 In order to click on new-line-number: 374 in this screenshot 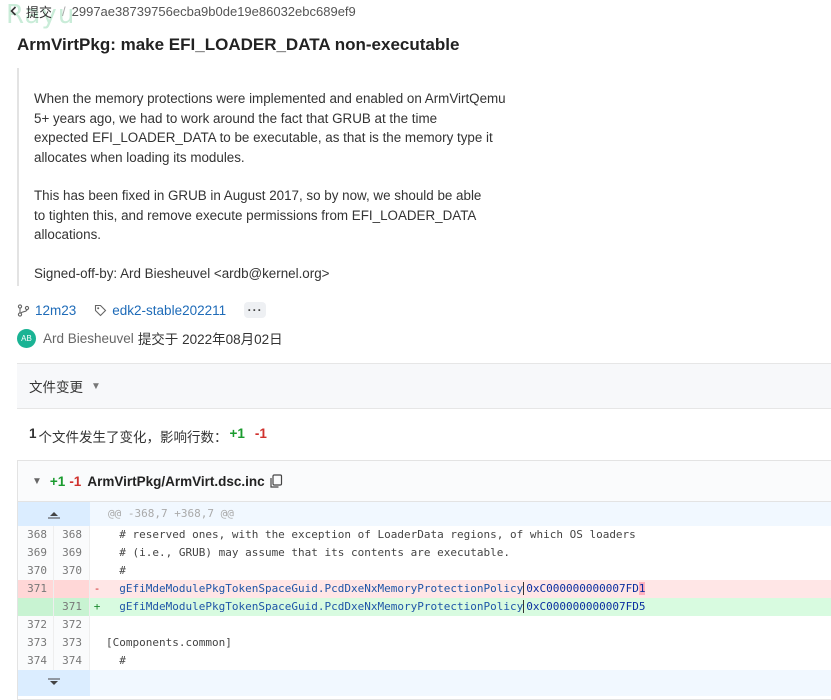, I will do `click(72, 661)`.